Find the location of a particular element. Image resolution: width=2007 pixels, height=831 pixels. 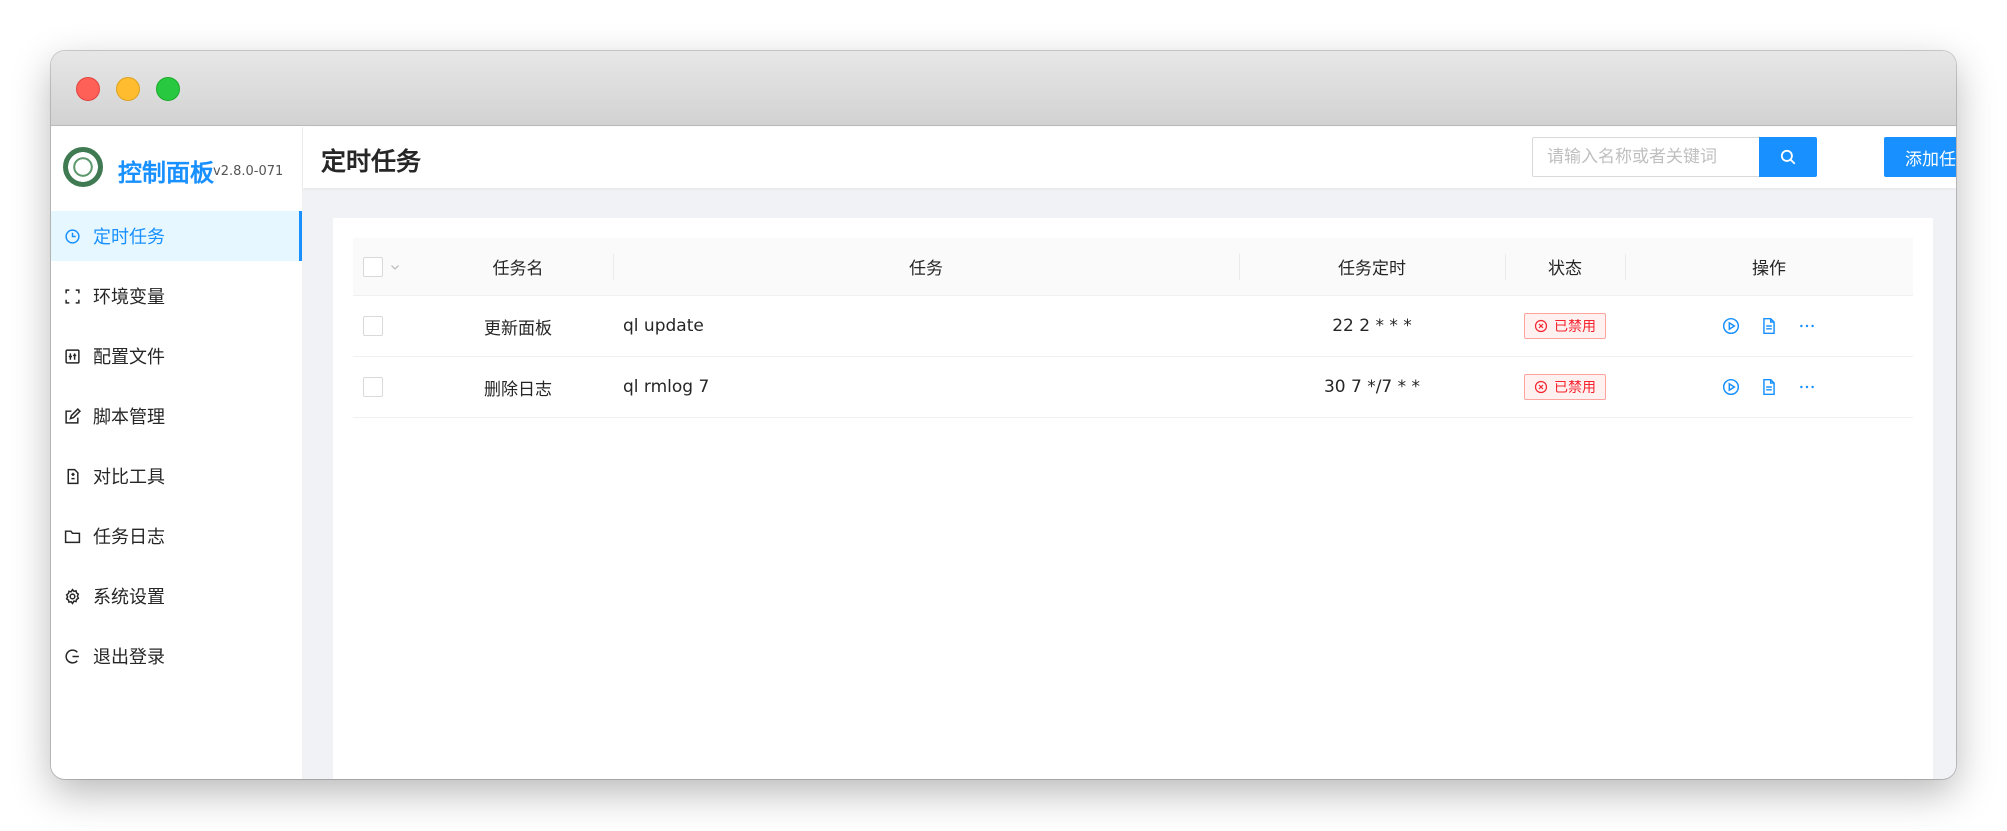

sidebar-item-label: 环境变量 is located at coordinates (129, 297).